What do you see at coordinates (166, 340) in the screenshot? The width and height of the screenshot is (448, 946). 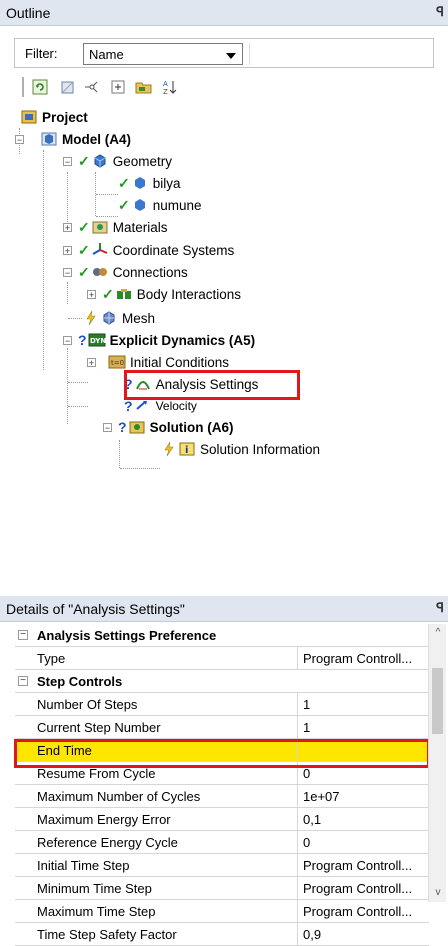 I see `tree-node-explicit-dynamics: ? DYN Explicit Dynamics (A5)` at bounding box center [166, 340].